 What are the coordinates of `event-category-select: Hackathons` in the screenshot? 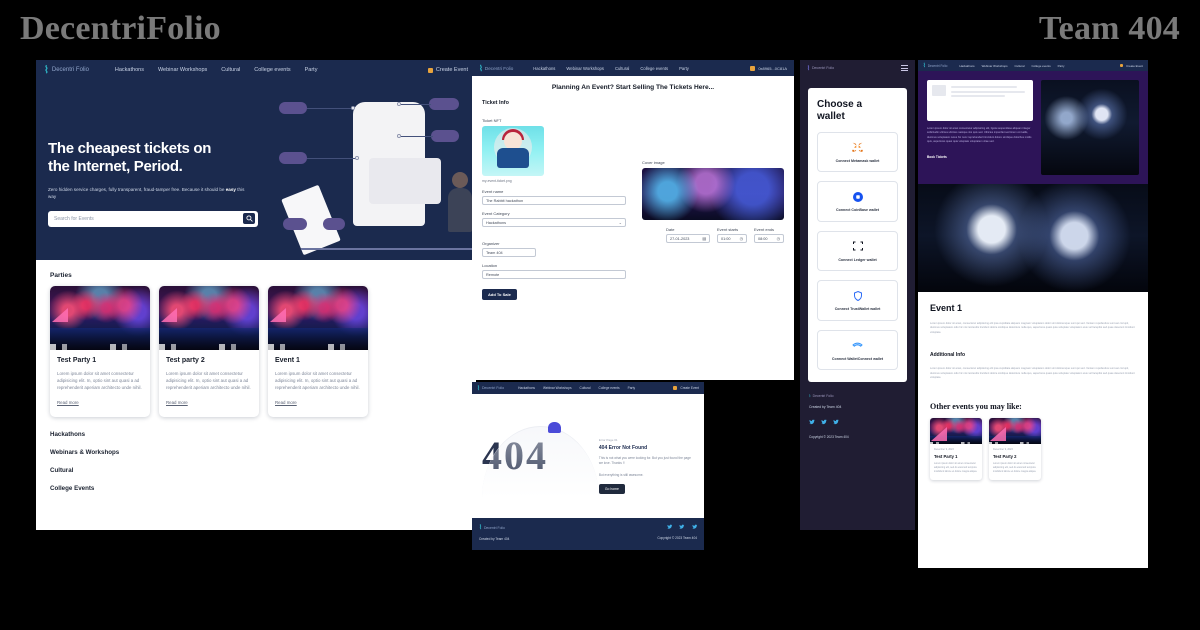 It's located at (554, 222).